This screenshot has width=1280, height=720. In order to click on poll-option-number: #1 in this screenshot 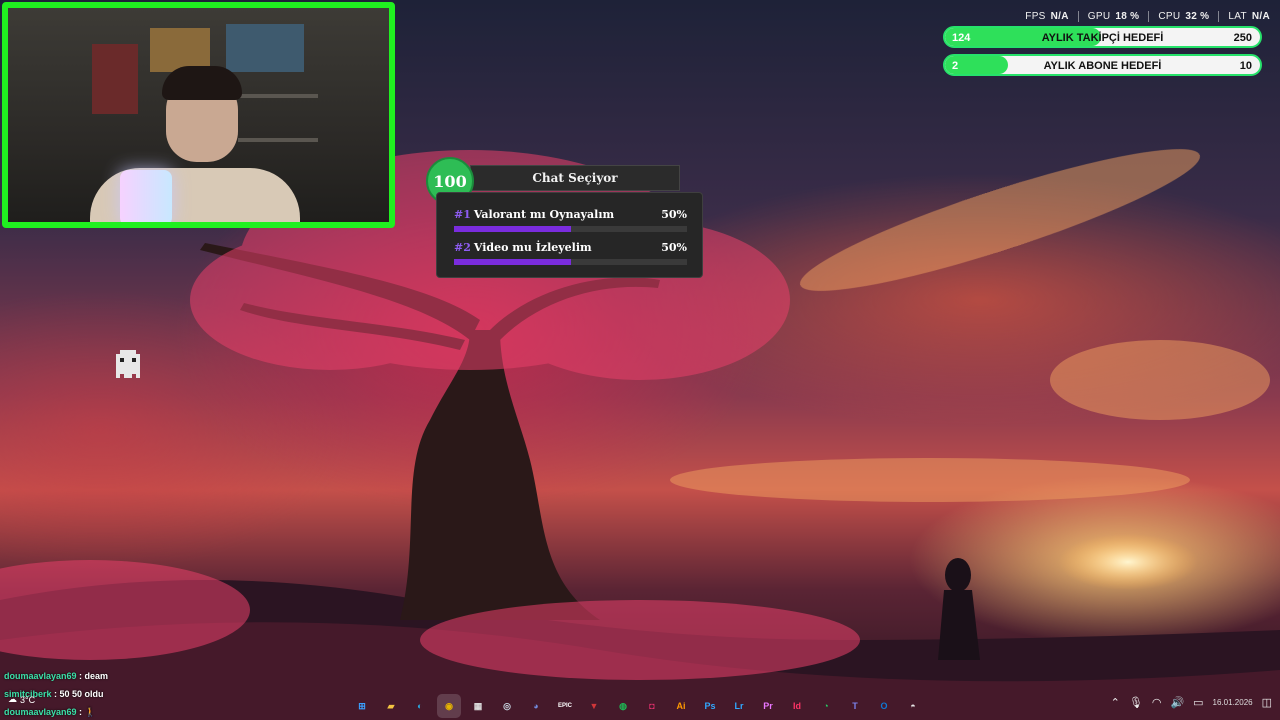, I will do `click(462, 214)`.